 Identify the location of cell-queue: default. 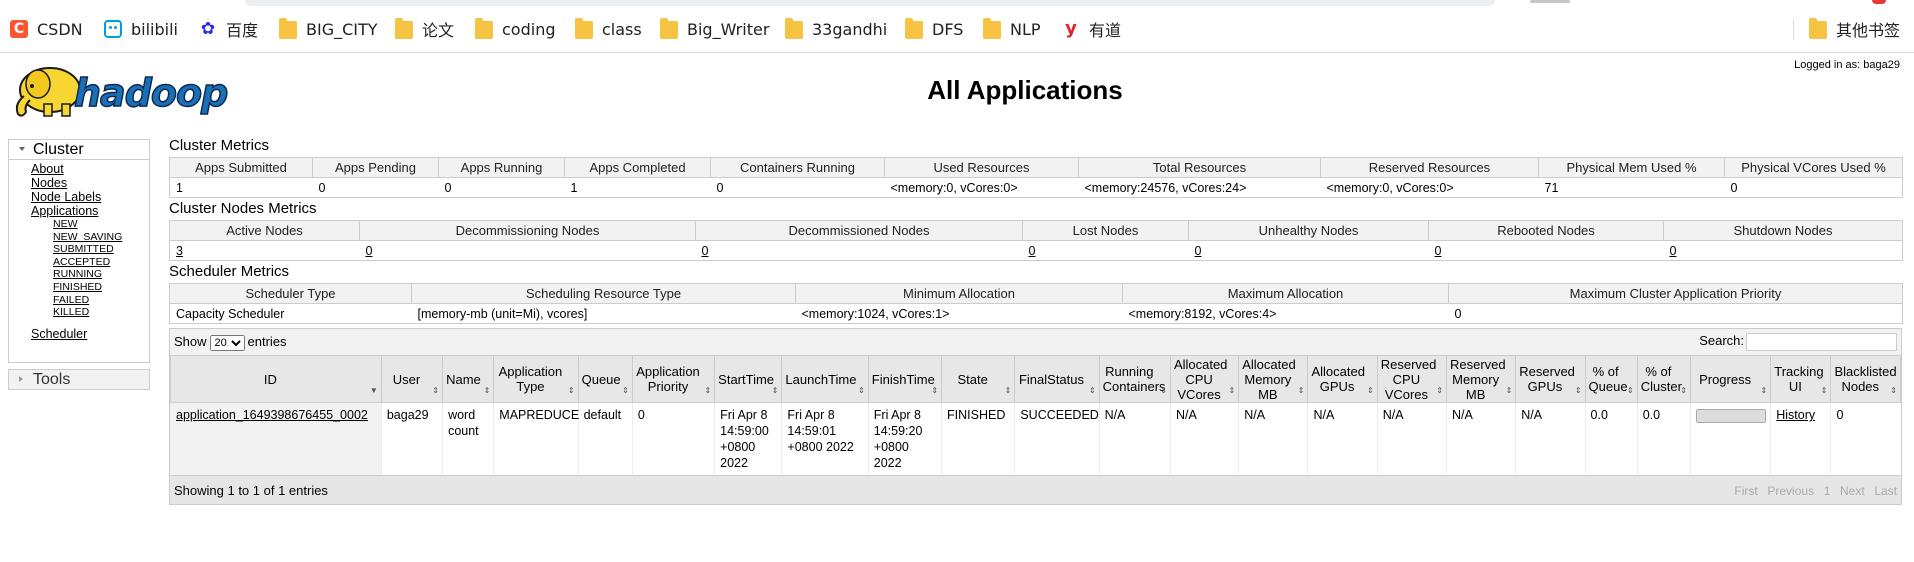
(605, 438).